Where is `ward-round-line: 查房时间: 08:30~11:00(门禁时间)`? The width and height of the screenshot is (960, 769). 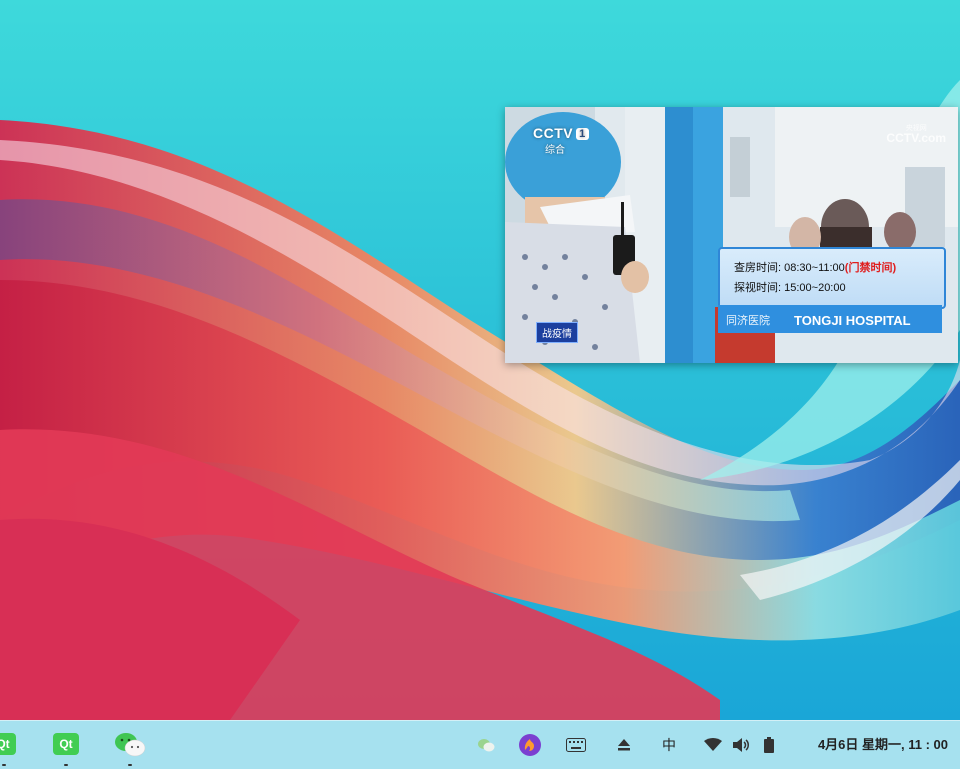
ward-round-line: 查房时间: 08:30~11:00(门禁时间) is located at coordinates (815, 268).